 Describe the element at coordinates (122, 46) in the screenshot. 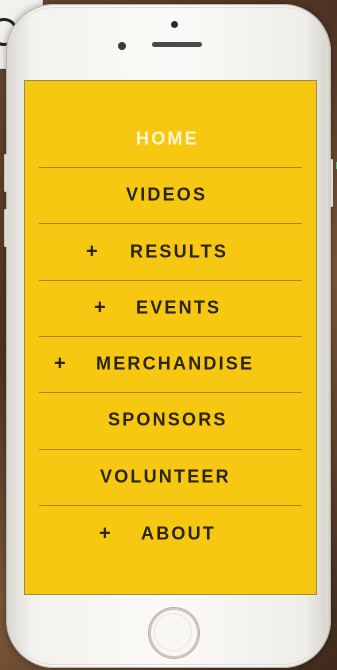

I see `sensor-icon` at that location.